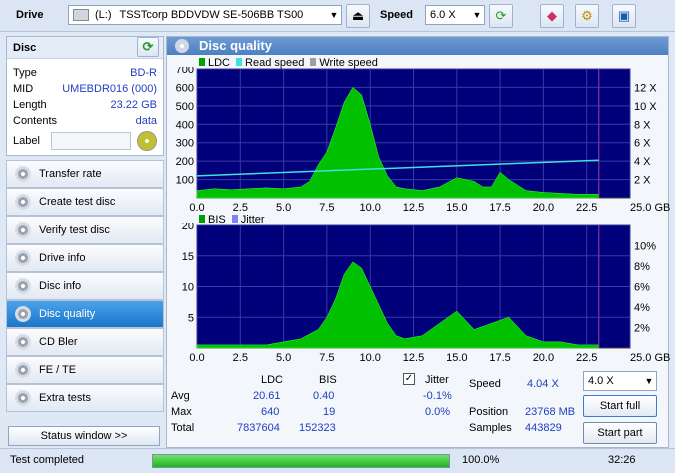  I want to click on label-input, so click(91, 141).